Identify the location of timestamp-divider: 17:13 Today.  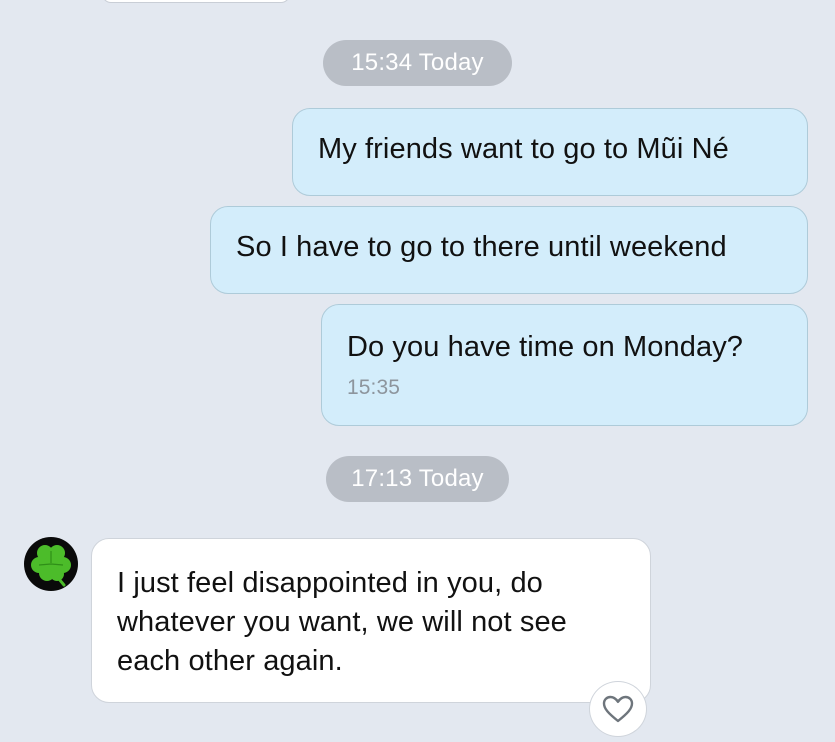
(417, 479).